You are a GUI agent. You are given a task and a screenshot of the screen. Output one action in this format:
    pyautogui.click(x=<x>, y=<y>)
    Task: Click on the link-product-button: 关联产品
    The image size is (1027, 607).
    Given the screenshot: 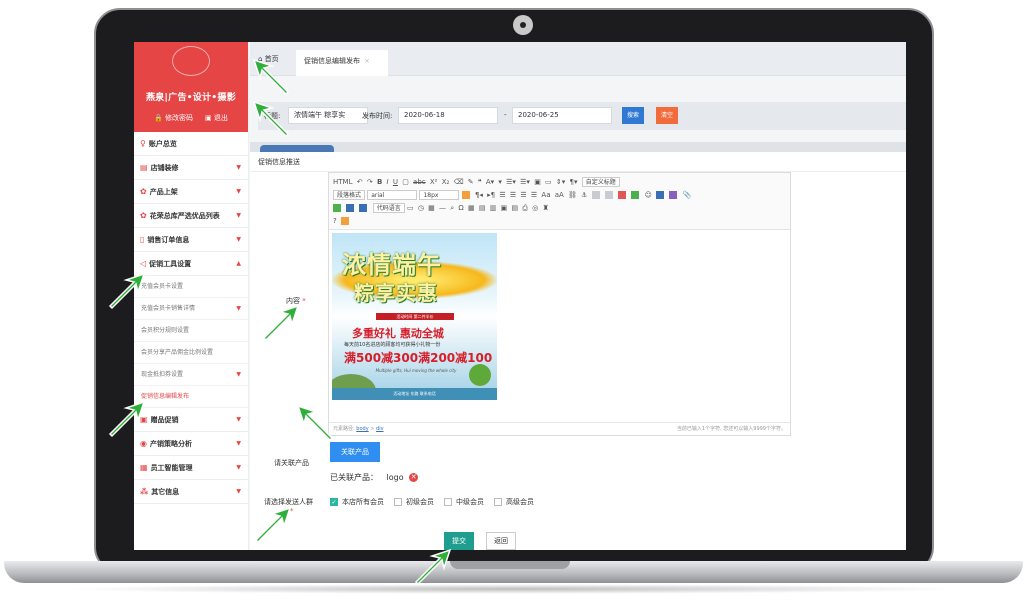 What is the action you would take?
    pyautogui.click(x=355, y=452)
    